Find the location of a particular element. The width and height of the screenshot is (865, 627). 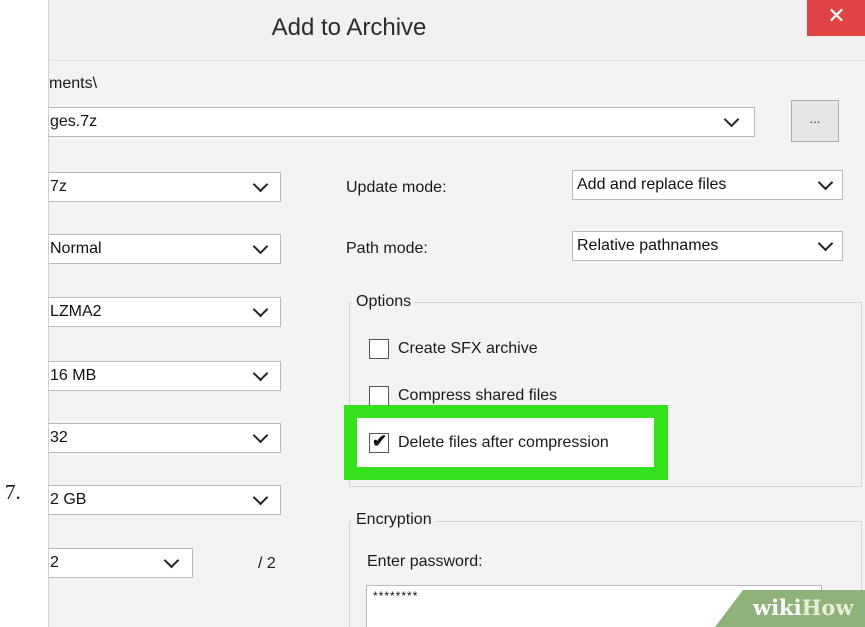

watermark-logo: wikiHow is located at coordinates (803, 607).